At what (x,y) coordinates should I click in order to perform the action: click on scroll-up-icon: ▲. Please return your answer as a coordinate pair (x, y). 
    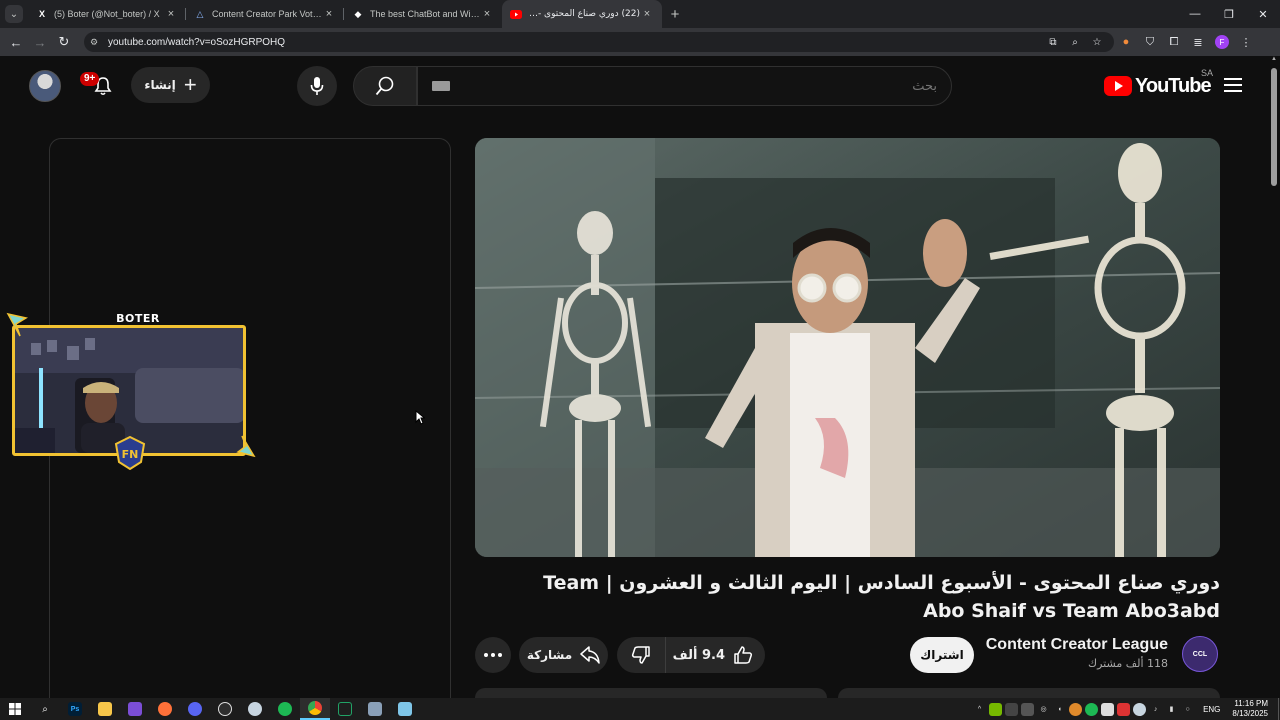
    Looking at the image, I should click on (1274, 61).